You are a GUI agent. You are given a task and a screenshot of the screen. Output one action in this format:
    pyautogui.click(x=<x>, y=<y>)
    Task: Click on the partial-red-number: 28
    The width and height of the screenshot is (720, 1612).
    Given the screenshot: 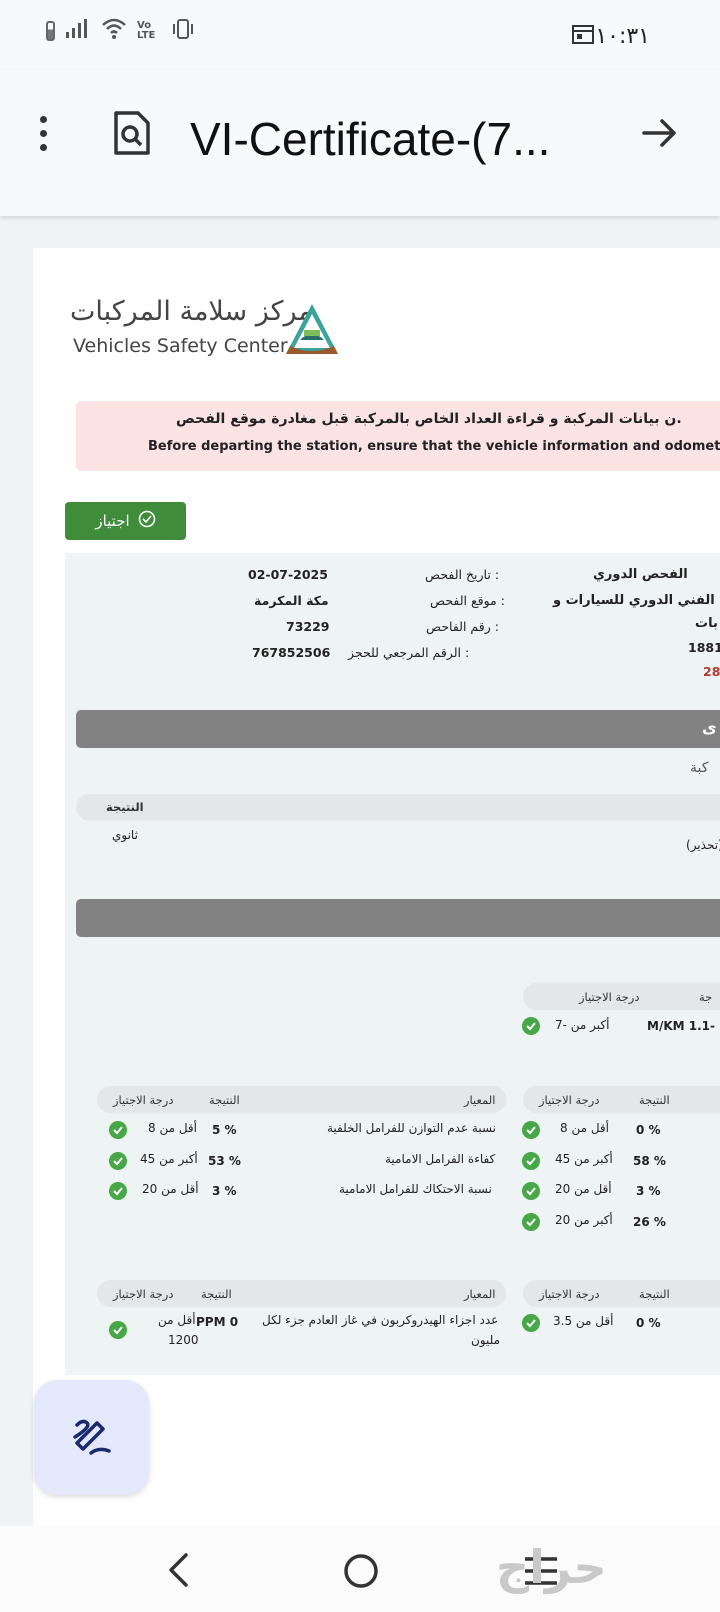 What is the action you would take?
    pyautogui.click(x=711, y=671)
    